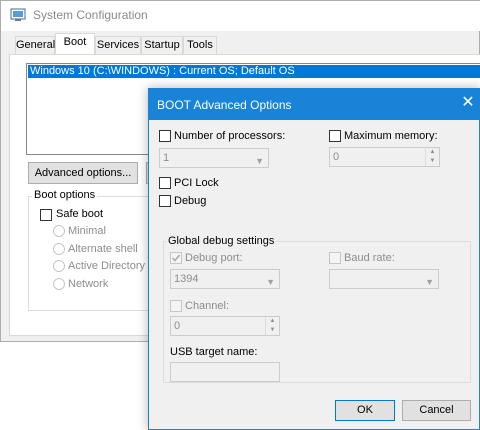  I want to click on tab-startup: Startup, so click(162, 45).